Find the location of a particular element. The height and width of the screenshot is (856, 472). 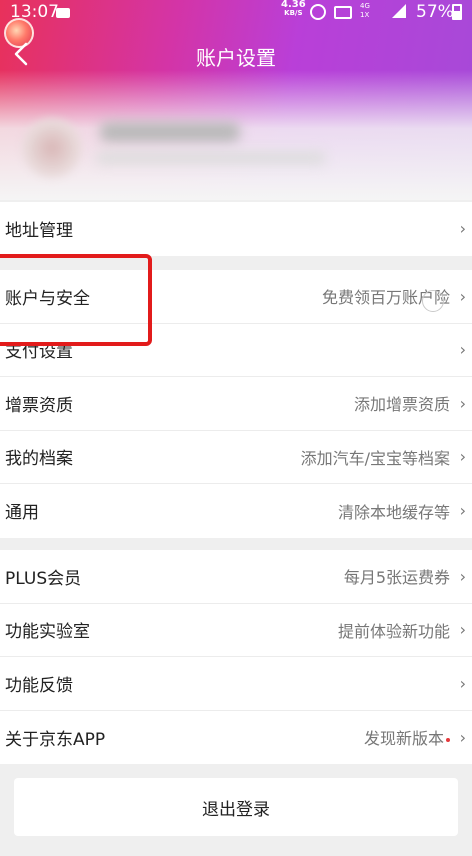

avatar is located at coordinates (52, 148).